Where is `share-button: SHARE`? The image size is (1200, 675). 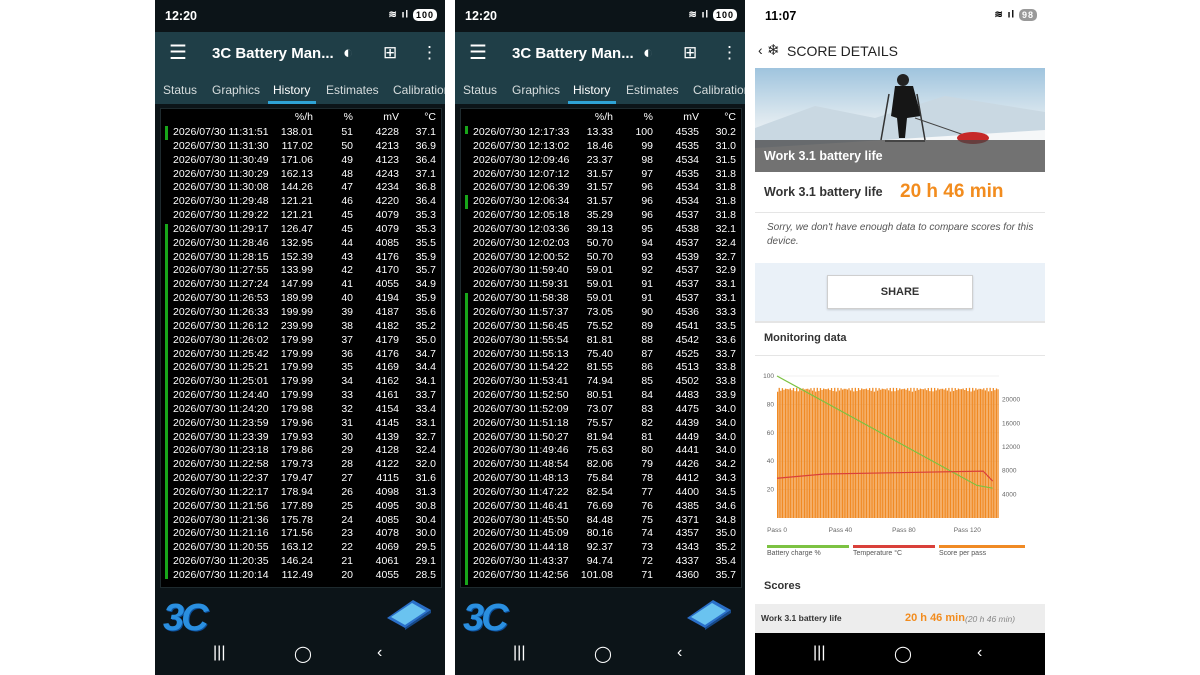
share-button: SHARE is located at coordinates (900, 292).